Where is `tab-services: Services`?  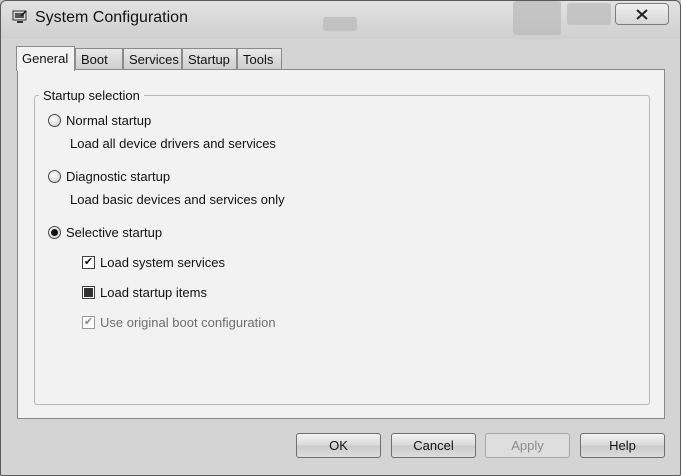
tab-services: Services is located at coordinates (152, 59).